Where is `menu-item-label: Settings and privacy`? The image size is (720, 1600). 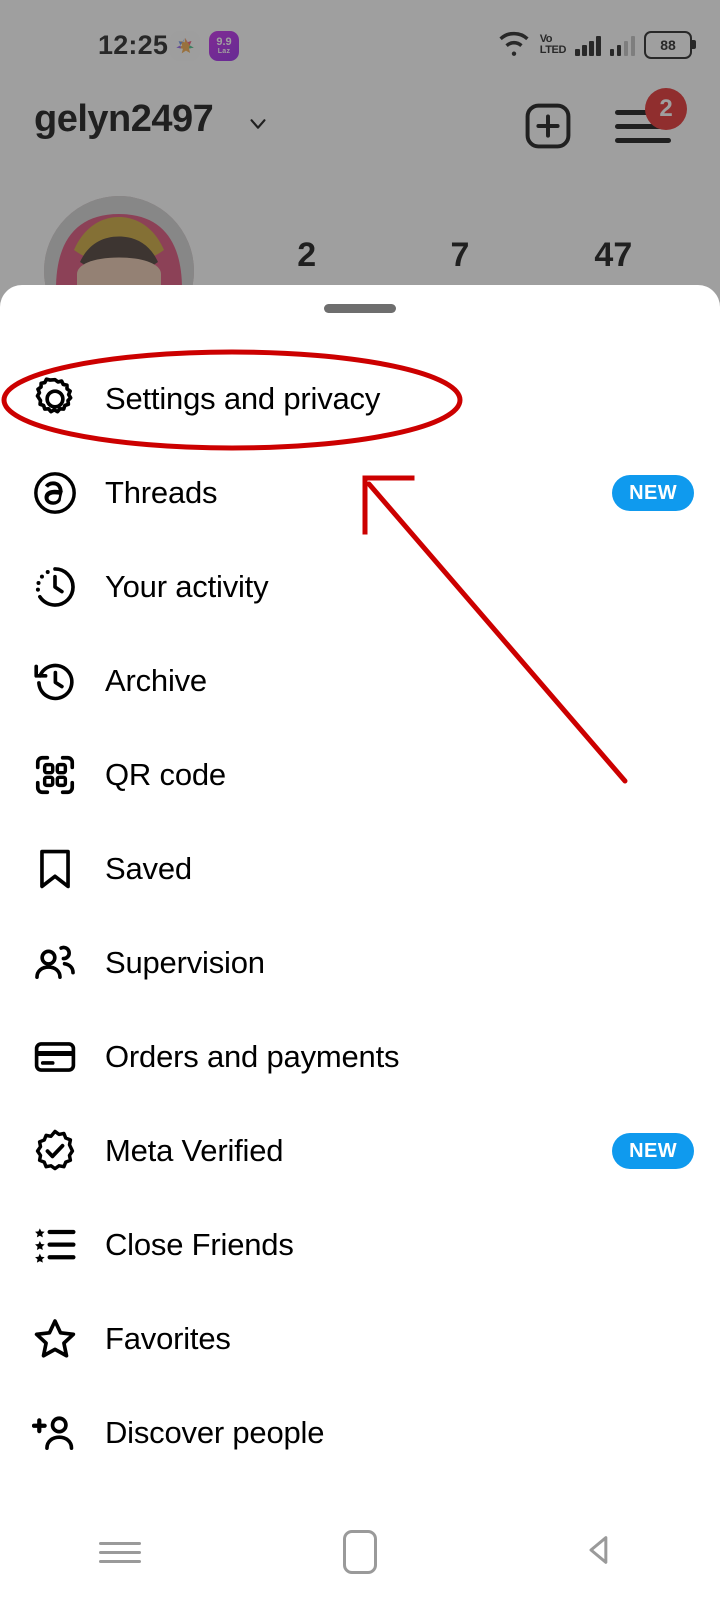 menu-item-label: Settings and privacy is located at coordinates (243, 398).